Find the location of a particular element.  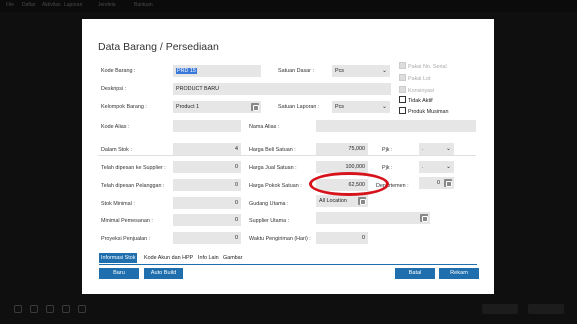

pjk1-label: Pjk : is located at coordinates (387, 150).